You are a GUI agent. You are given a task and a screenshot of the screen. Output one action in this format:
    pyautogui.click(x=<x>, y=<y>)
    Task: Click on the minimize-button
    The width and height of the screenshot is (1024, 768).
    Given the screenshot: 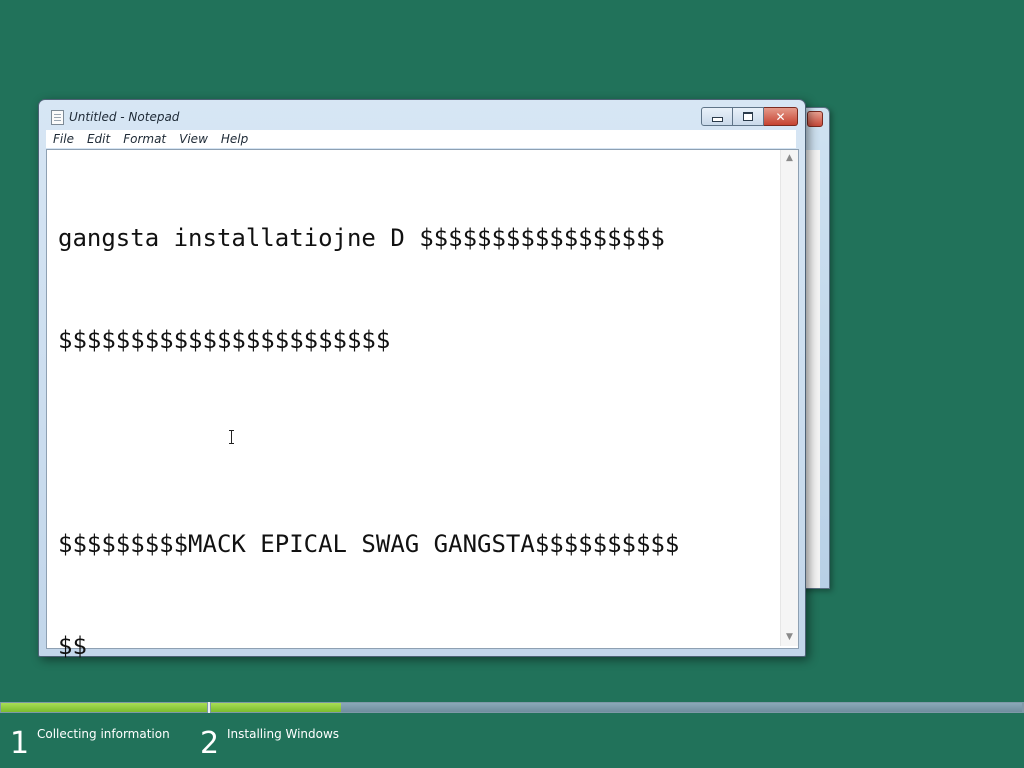 What is the action you would take?
    pyautogui.click(x=717, y=116)
    